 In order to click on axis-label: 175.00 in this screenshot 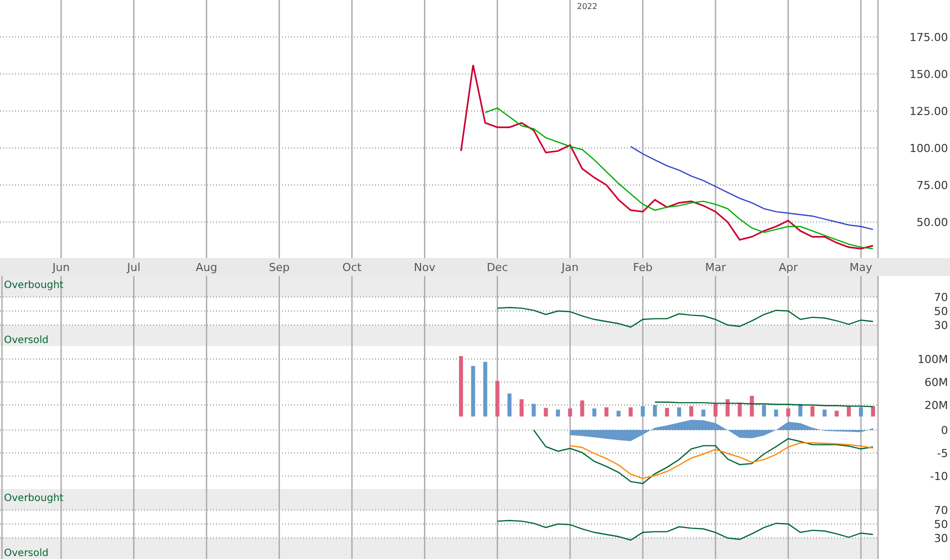, I will do `click(929, 37)`.